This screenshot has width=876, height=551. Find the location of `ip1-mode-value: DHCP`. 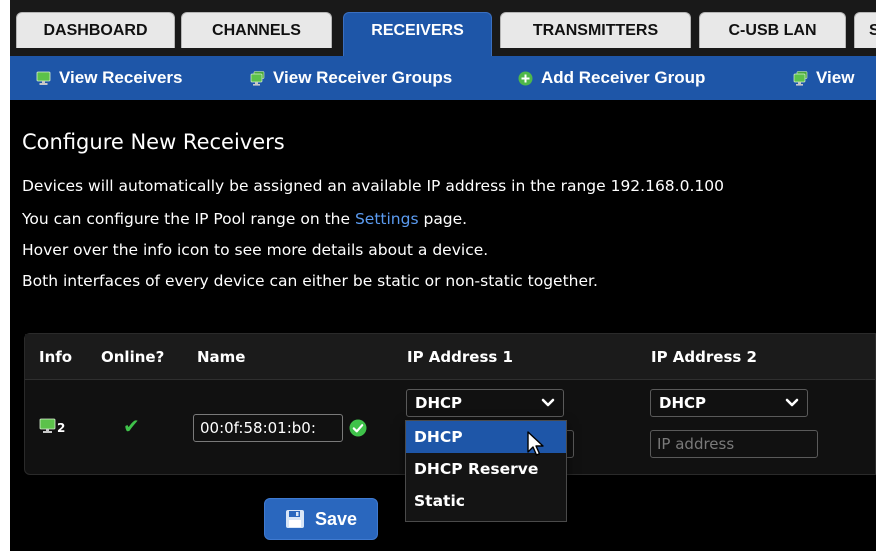

ip1-mode-value: DHCP is located at coordinates (439, 403).